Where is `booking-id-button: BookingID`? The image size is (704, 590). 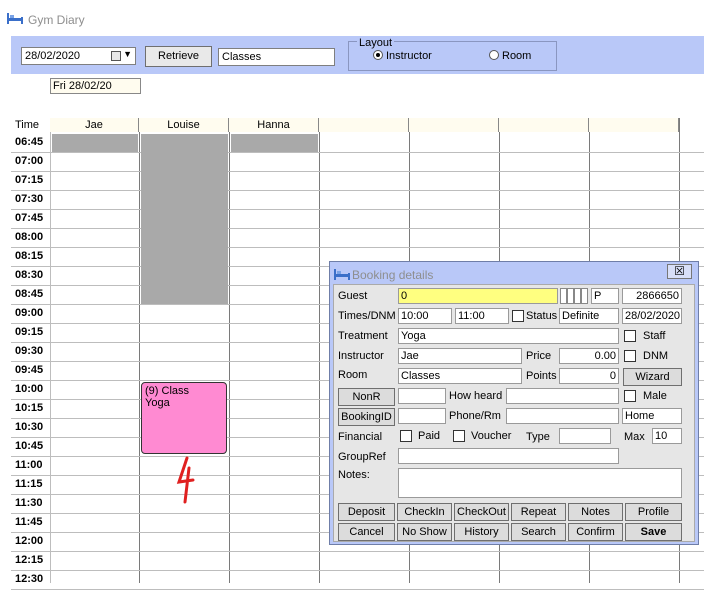
booking-id-button: BookingID is located at coordinates (366, 417).